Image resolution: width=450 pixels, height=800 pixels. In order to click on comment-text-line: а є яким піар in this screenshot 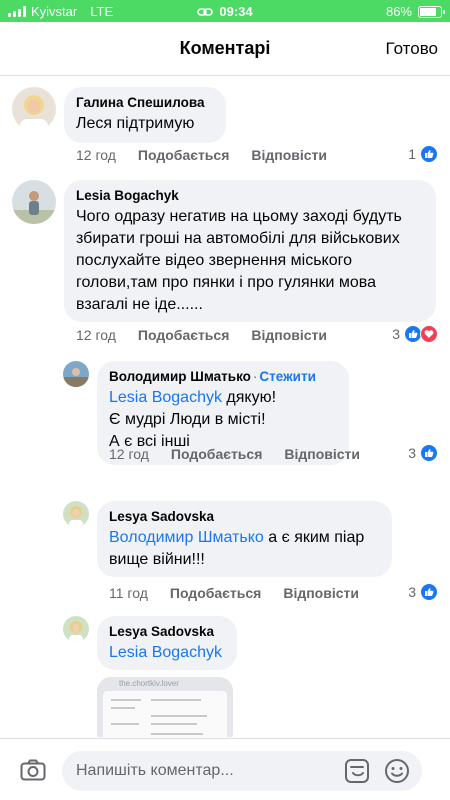, I will do `click(314, 537)`.